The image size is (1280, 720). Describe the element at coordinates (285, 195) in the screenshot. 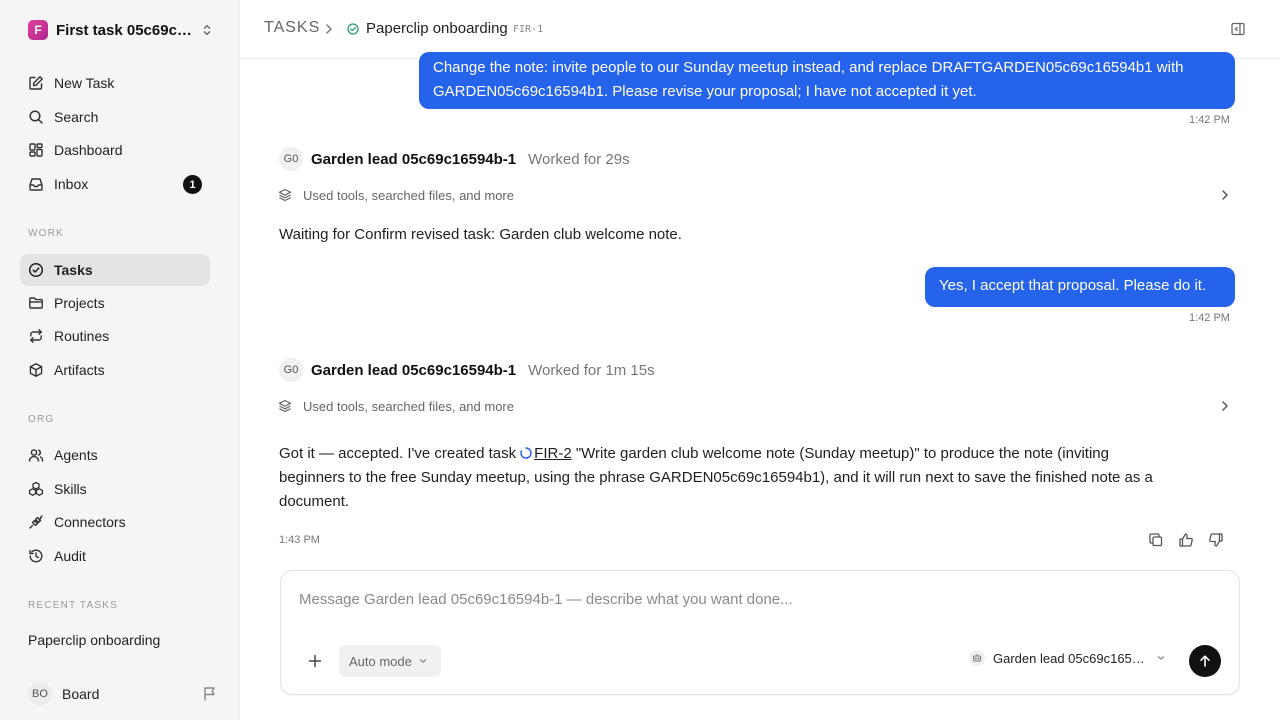

I see `layers-icon` at that location.